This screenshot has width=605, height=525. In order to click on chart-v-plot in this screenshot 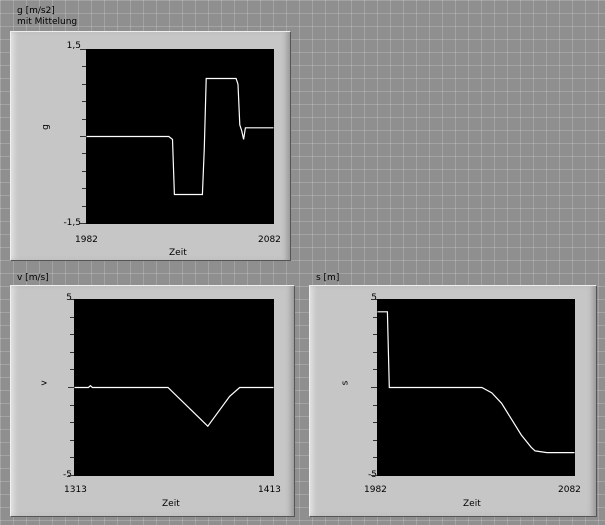, I will do `click(174, 387)`.